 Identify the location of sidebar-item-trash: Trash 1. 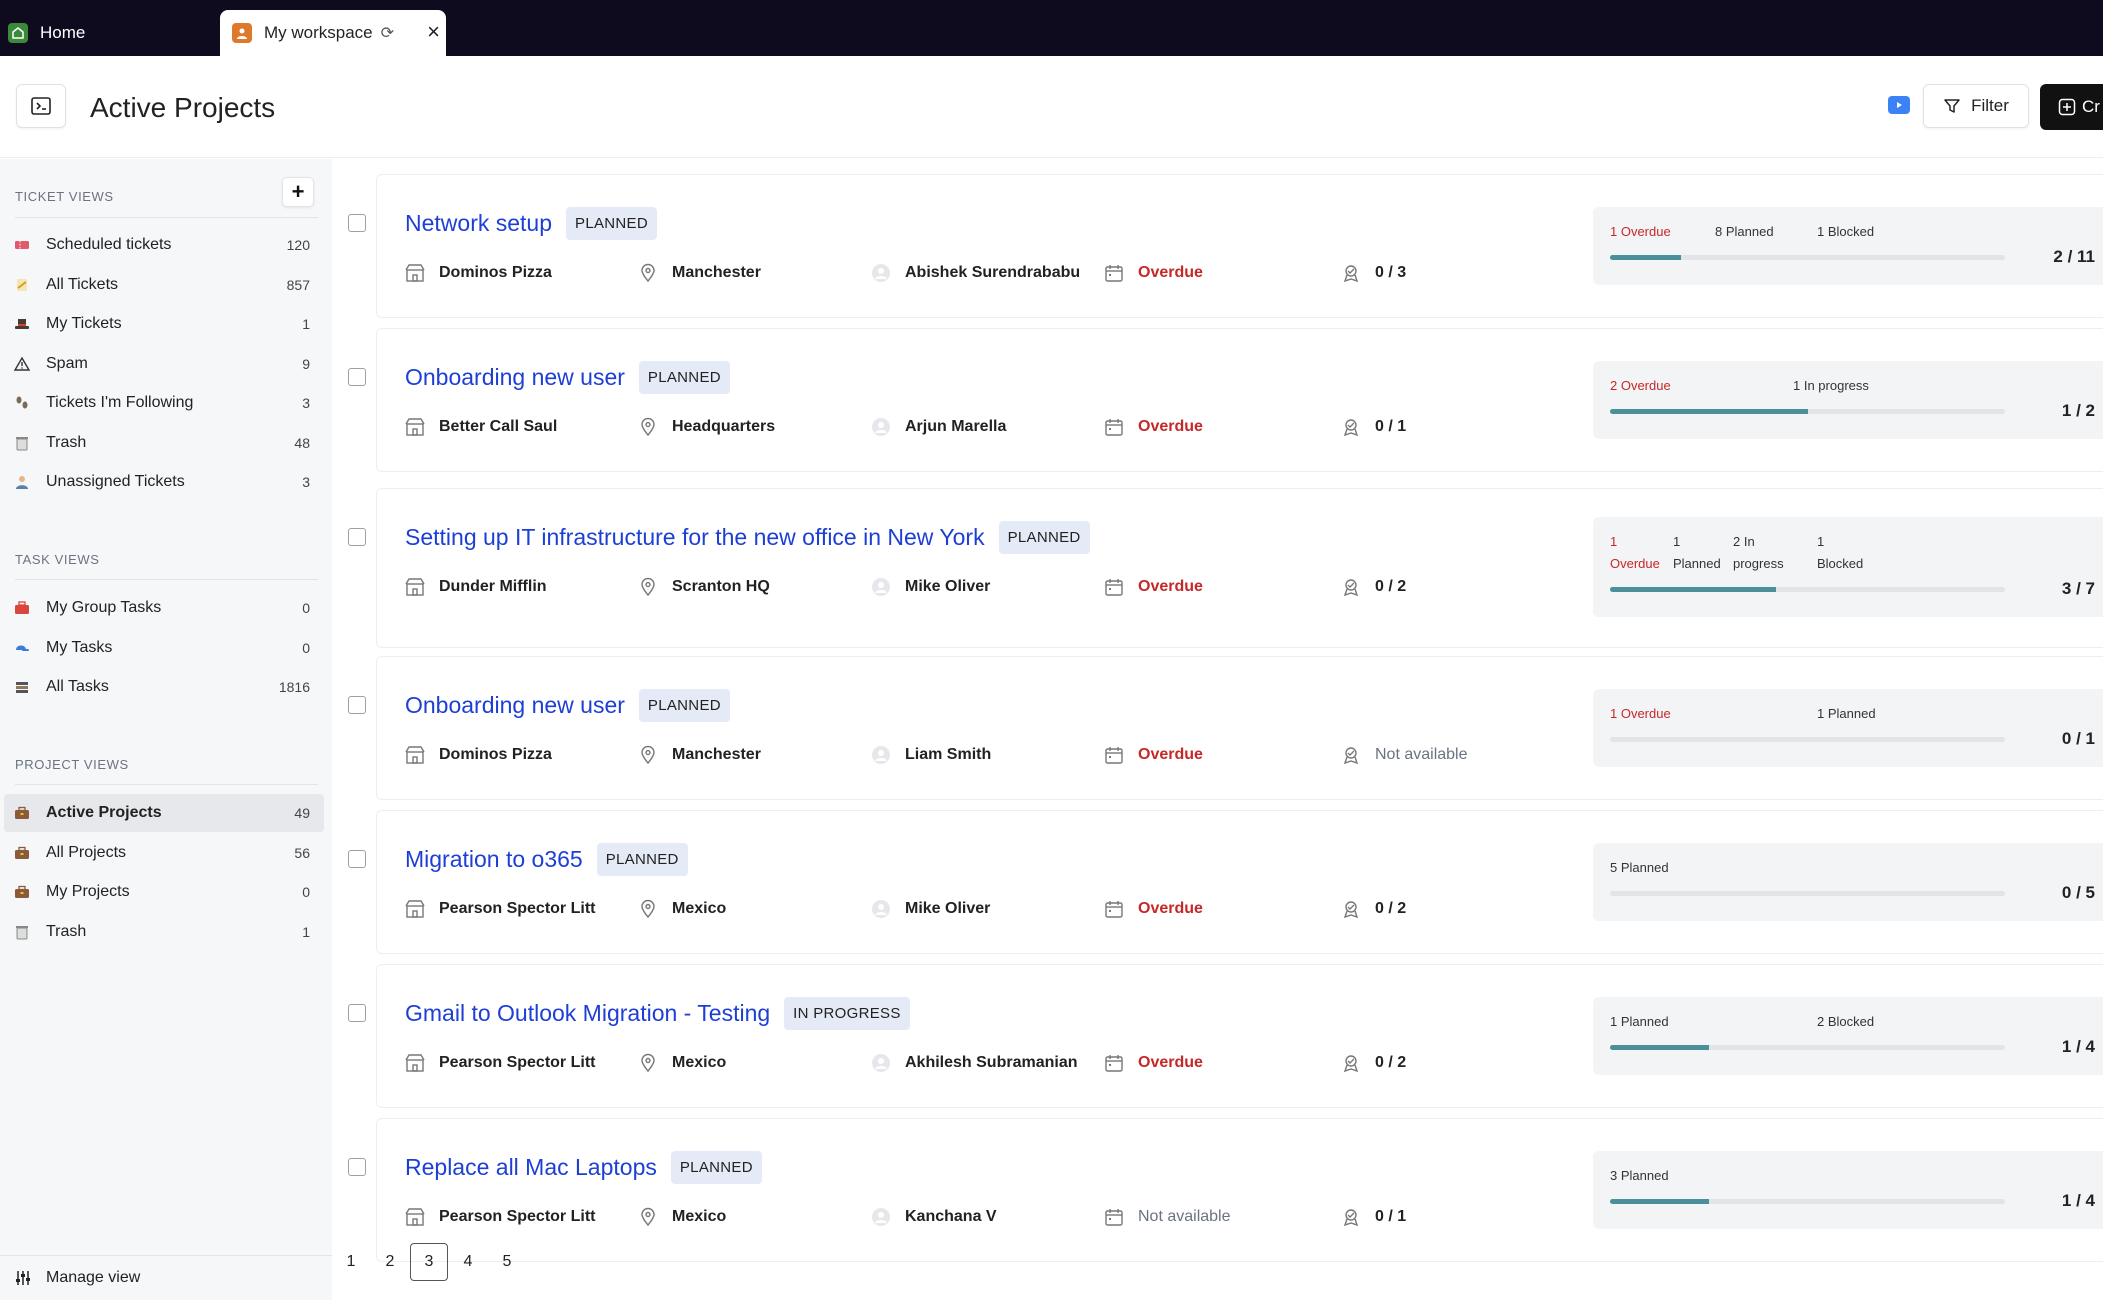
(164, 932).